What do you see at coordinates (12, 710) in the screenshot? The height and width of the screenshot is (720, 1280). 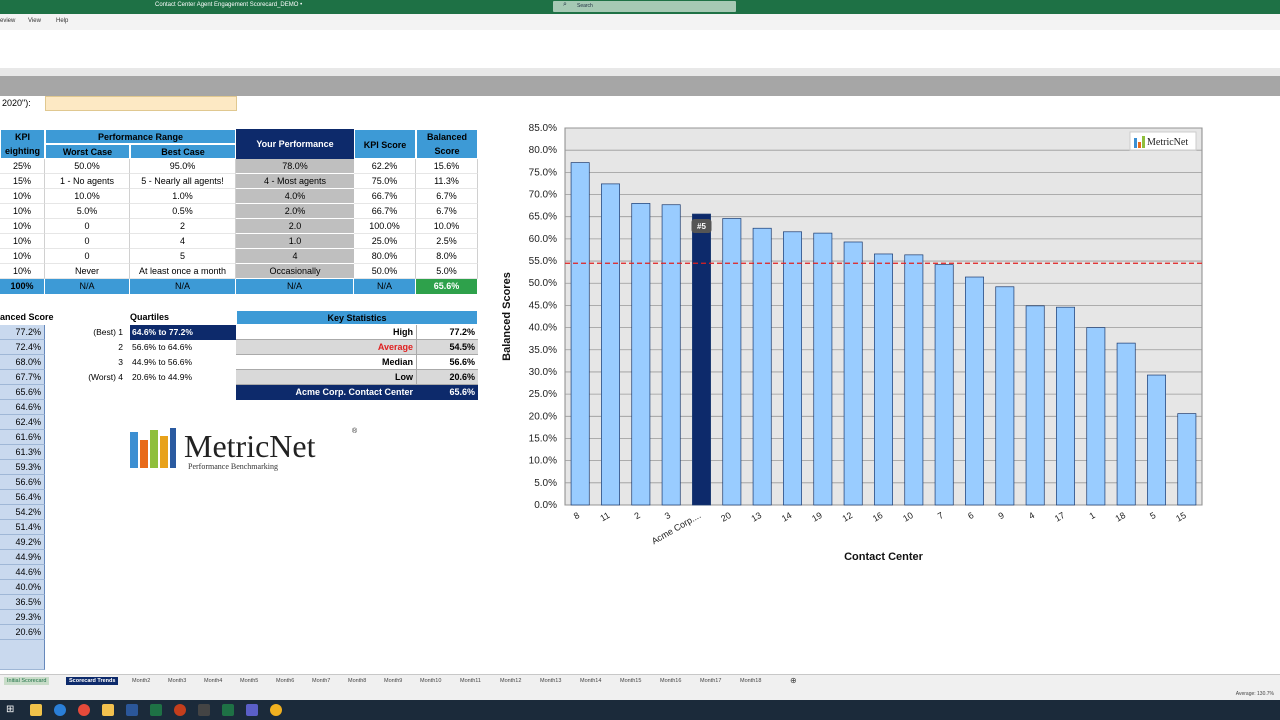 I see `start-icon: ⊞` at bounding box center [12, 710].